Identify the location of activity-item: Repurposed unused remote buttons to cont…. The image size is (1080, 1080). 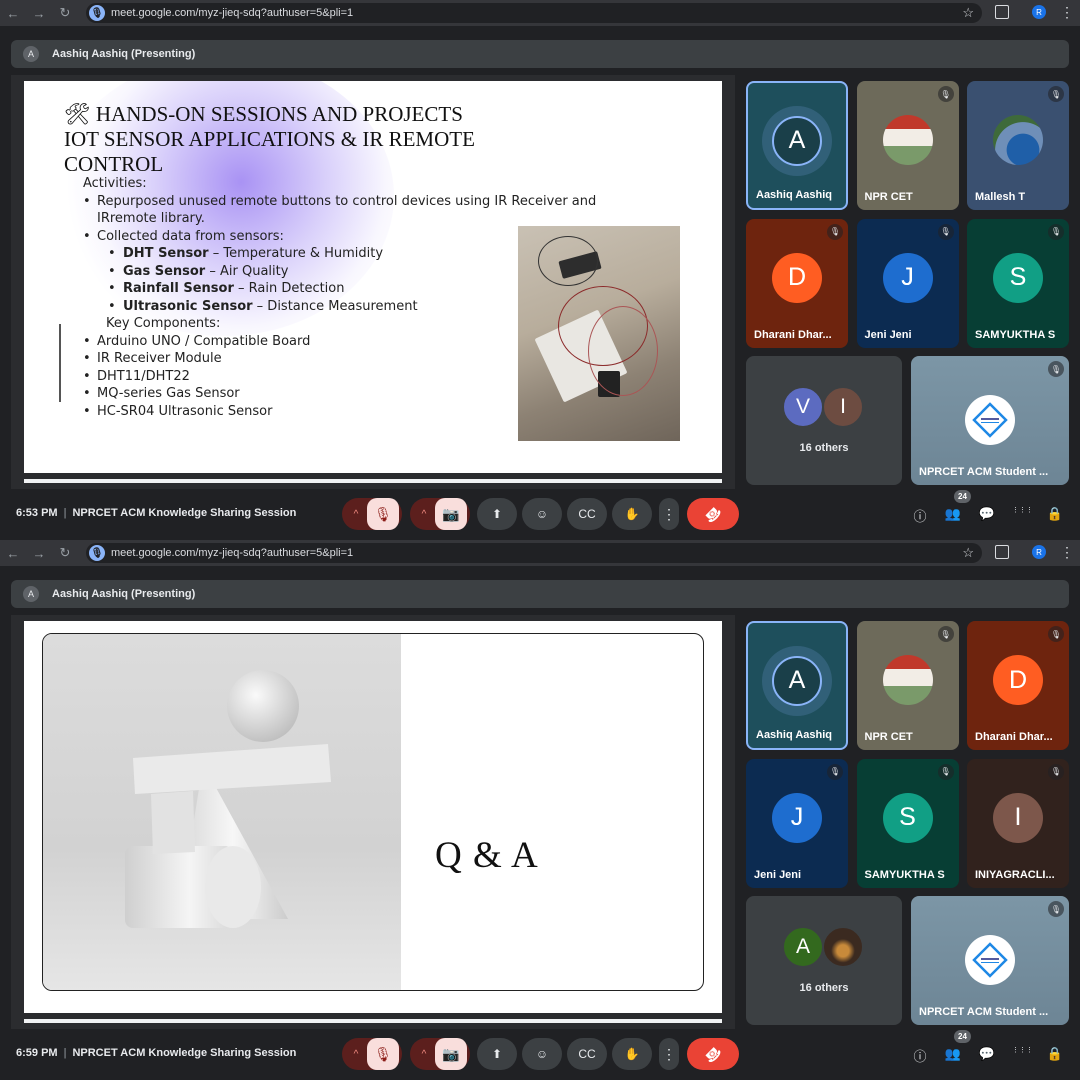
(340, 210).